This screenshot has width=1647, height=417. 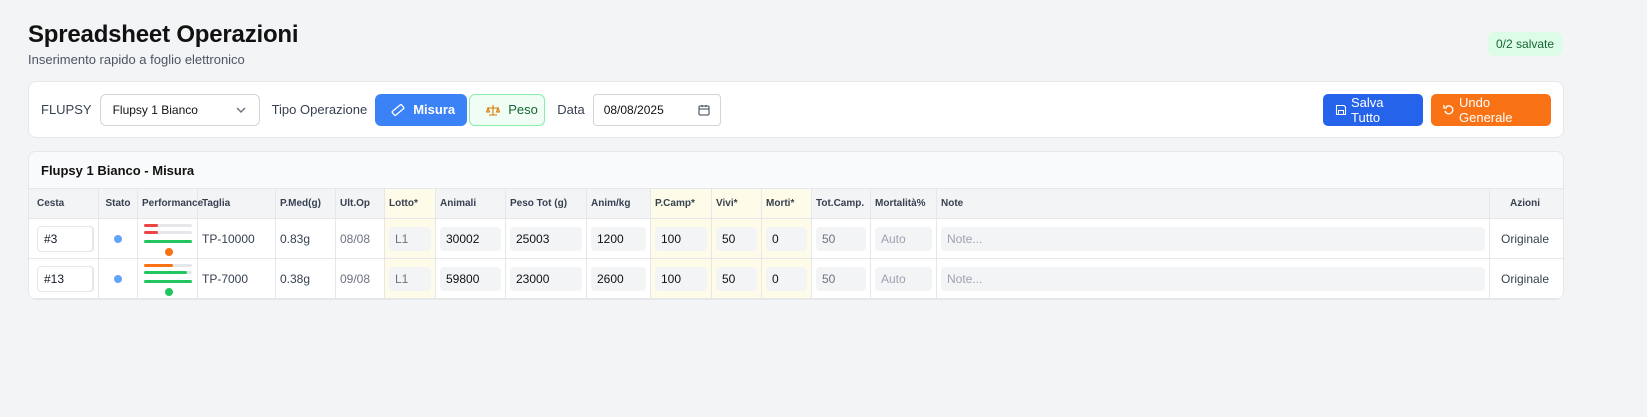 I want to click on peso-cell: 25003, so click(x=546, y=238).